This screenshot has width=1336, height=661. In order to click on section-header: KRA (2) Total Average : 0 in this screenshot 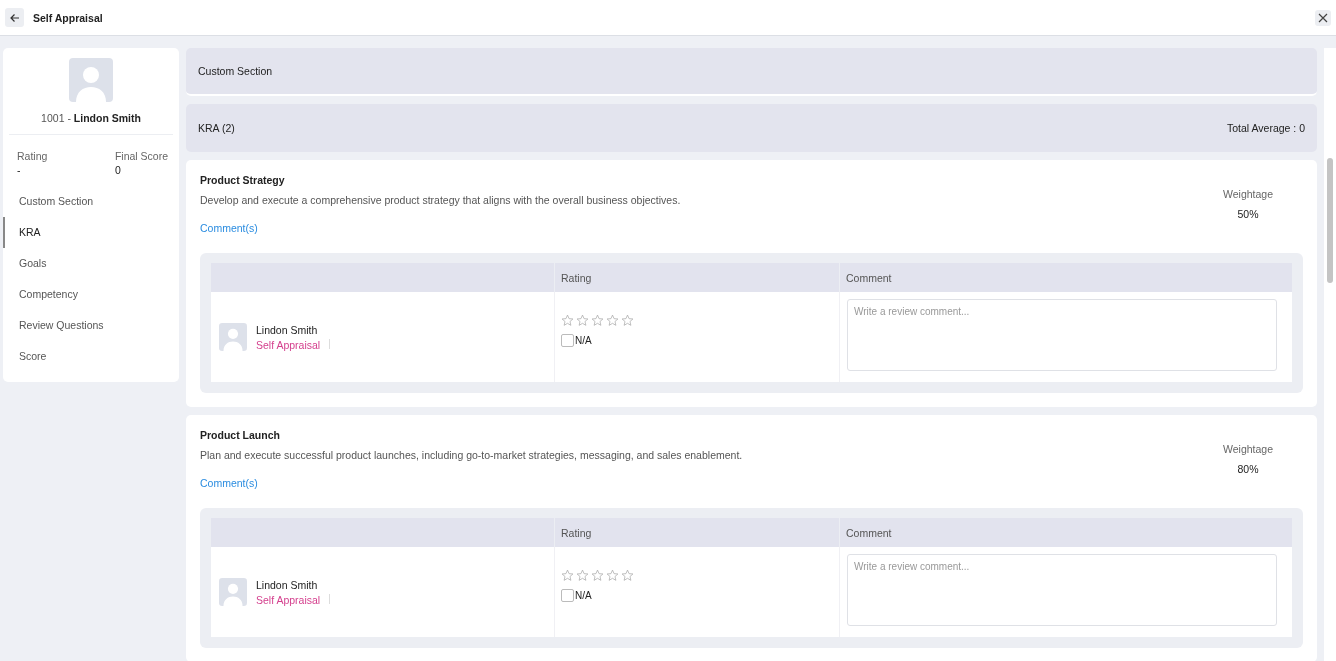, I will do `click(751, 128)`.